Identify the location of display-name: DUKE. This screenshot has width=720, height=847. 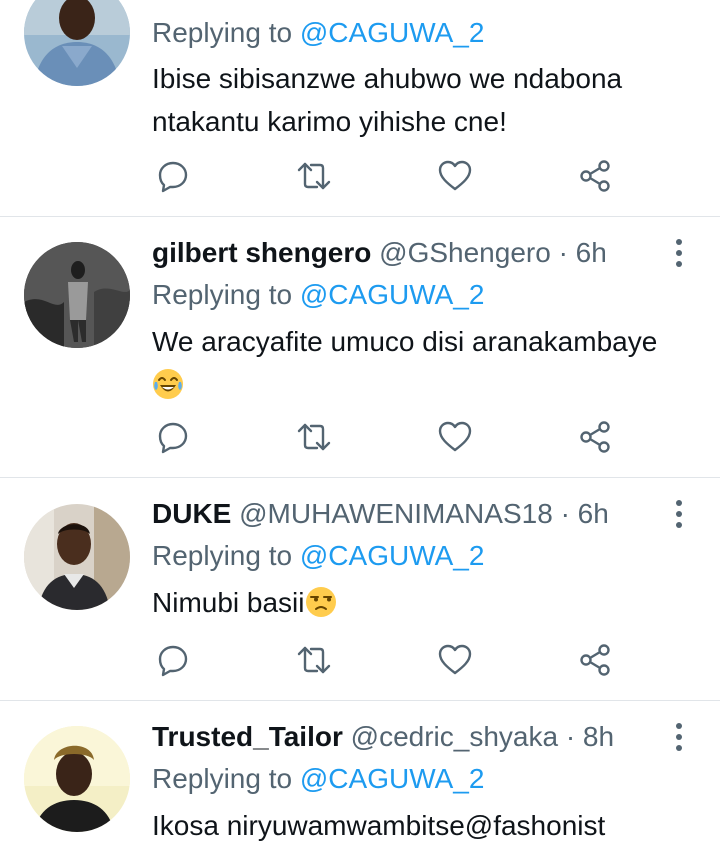
(191, 513).